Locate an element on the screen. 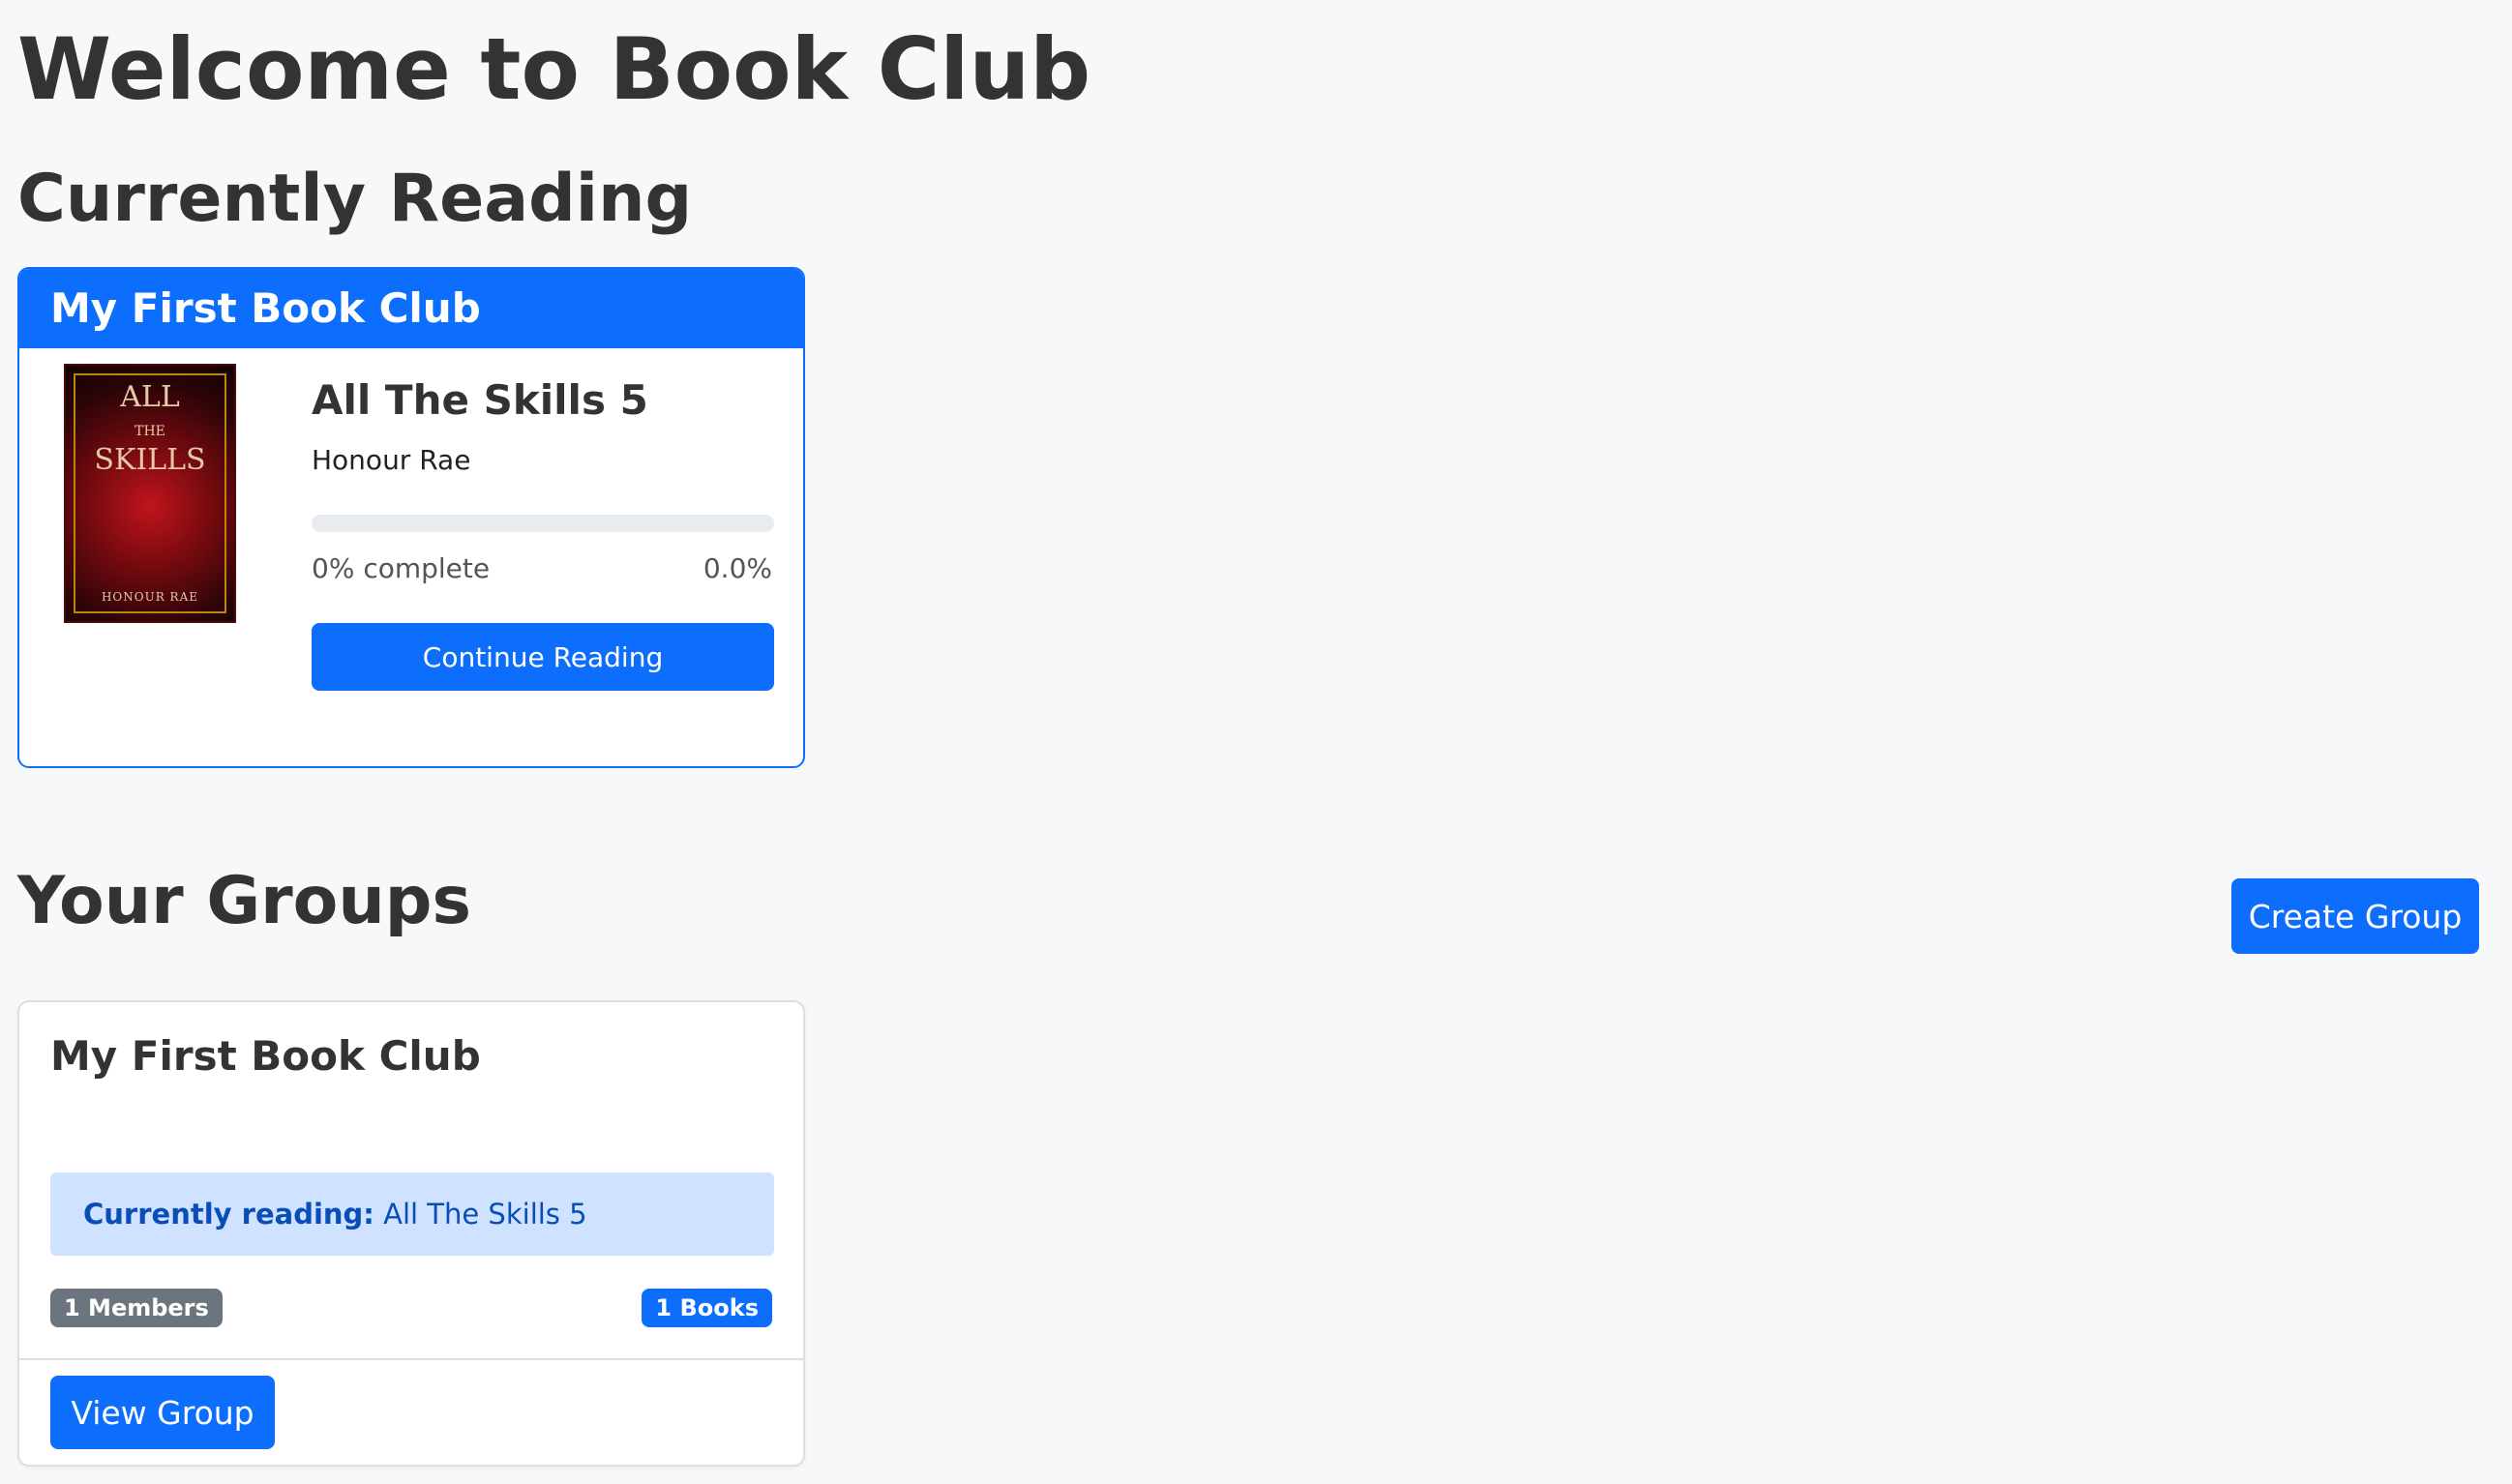  group-name: My First Book Club is located at coordinates (265, 1056).